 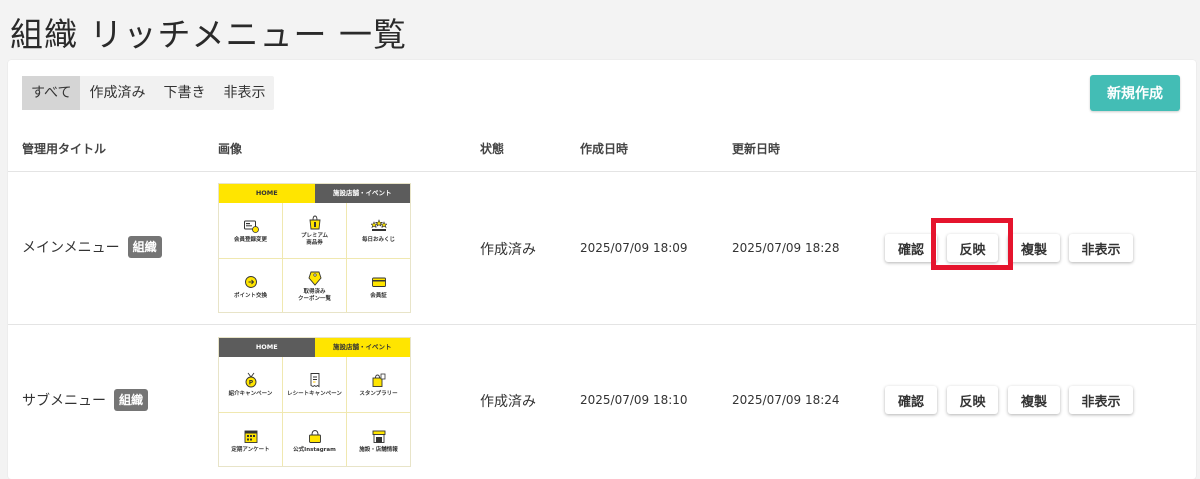 I want to click on filter-tabs: すべて 作成済み 下書き 非表示, so click(x=148, y=93).